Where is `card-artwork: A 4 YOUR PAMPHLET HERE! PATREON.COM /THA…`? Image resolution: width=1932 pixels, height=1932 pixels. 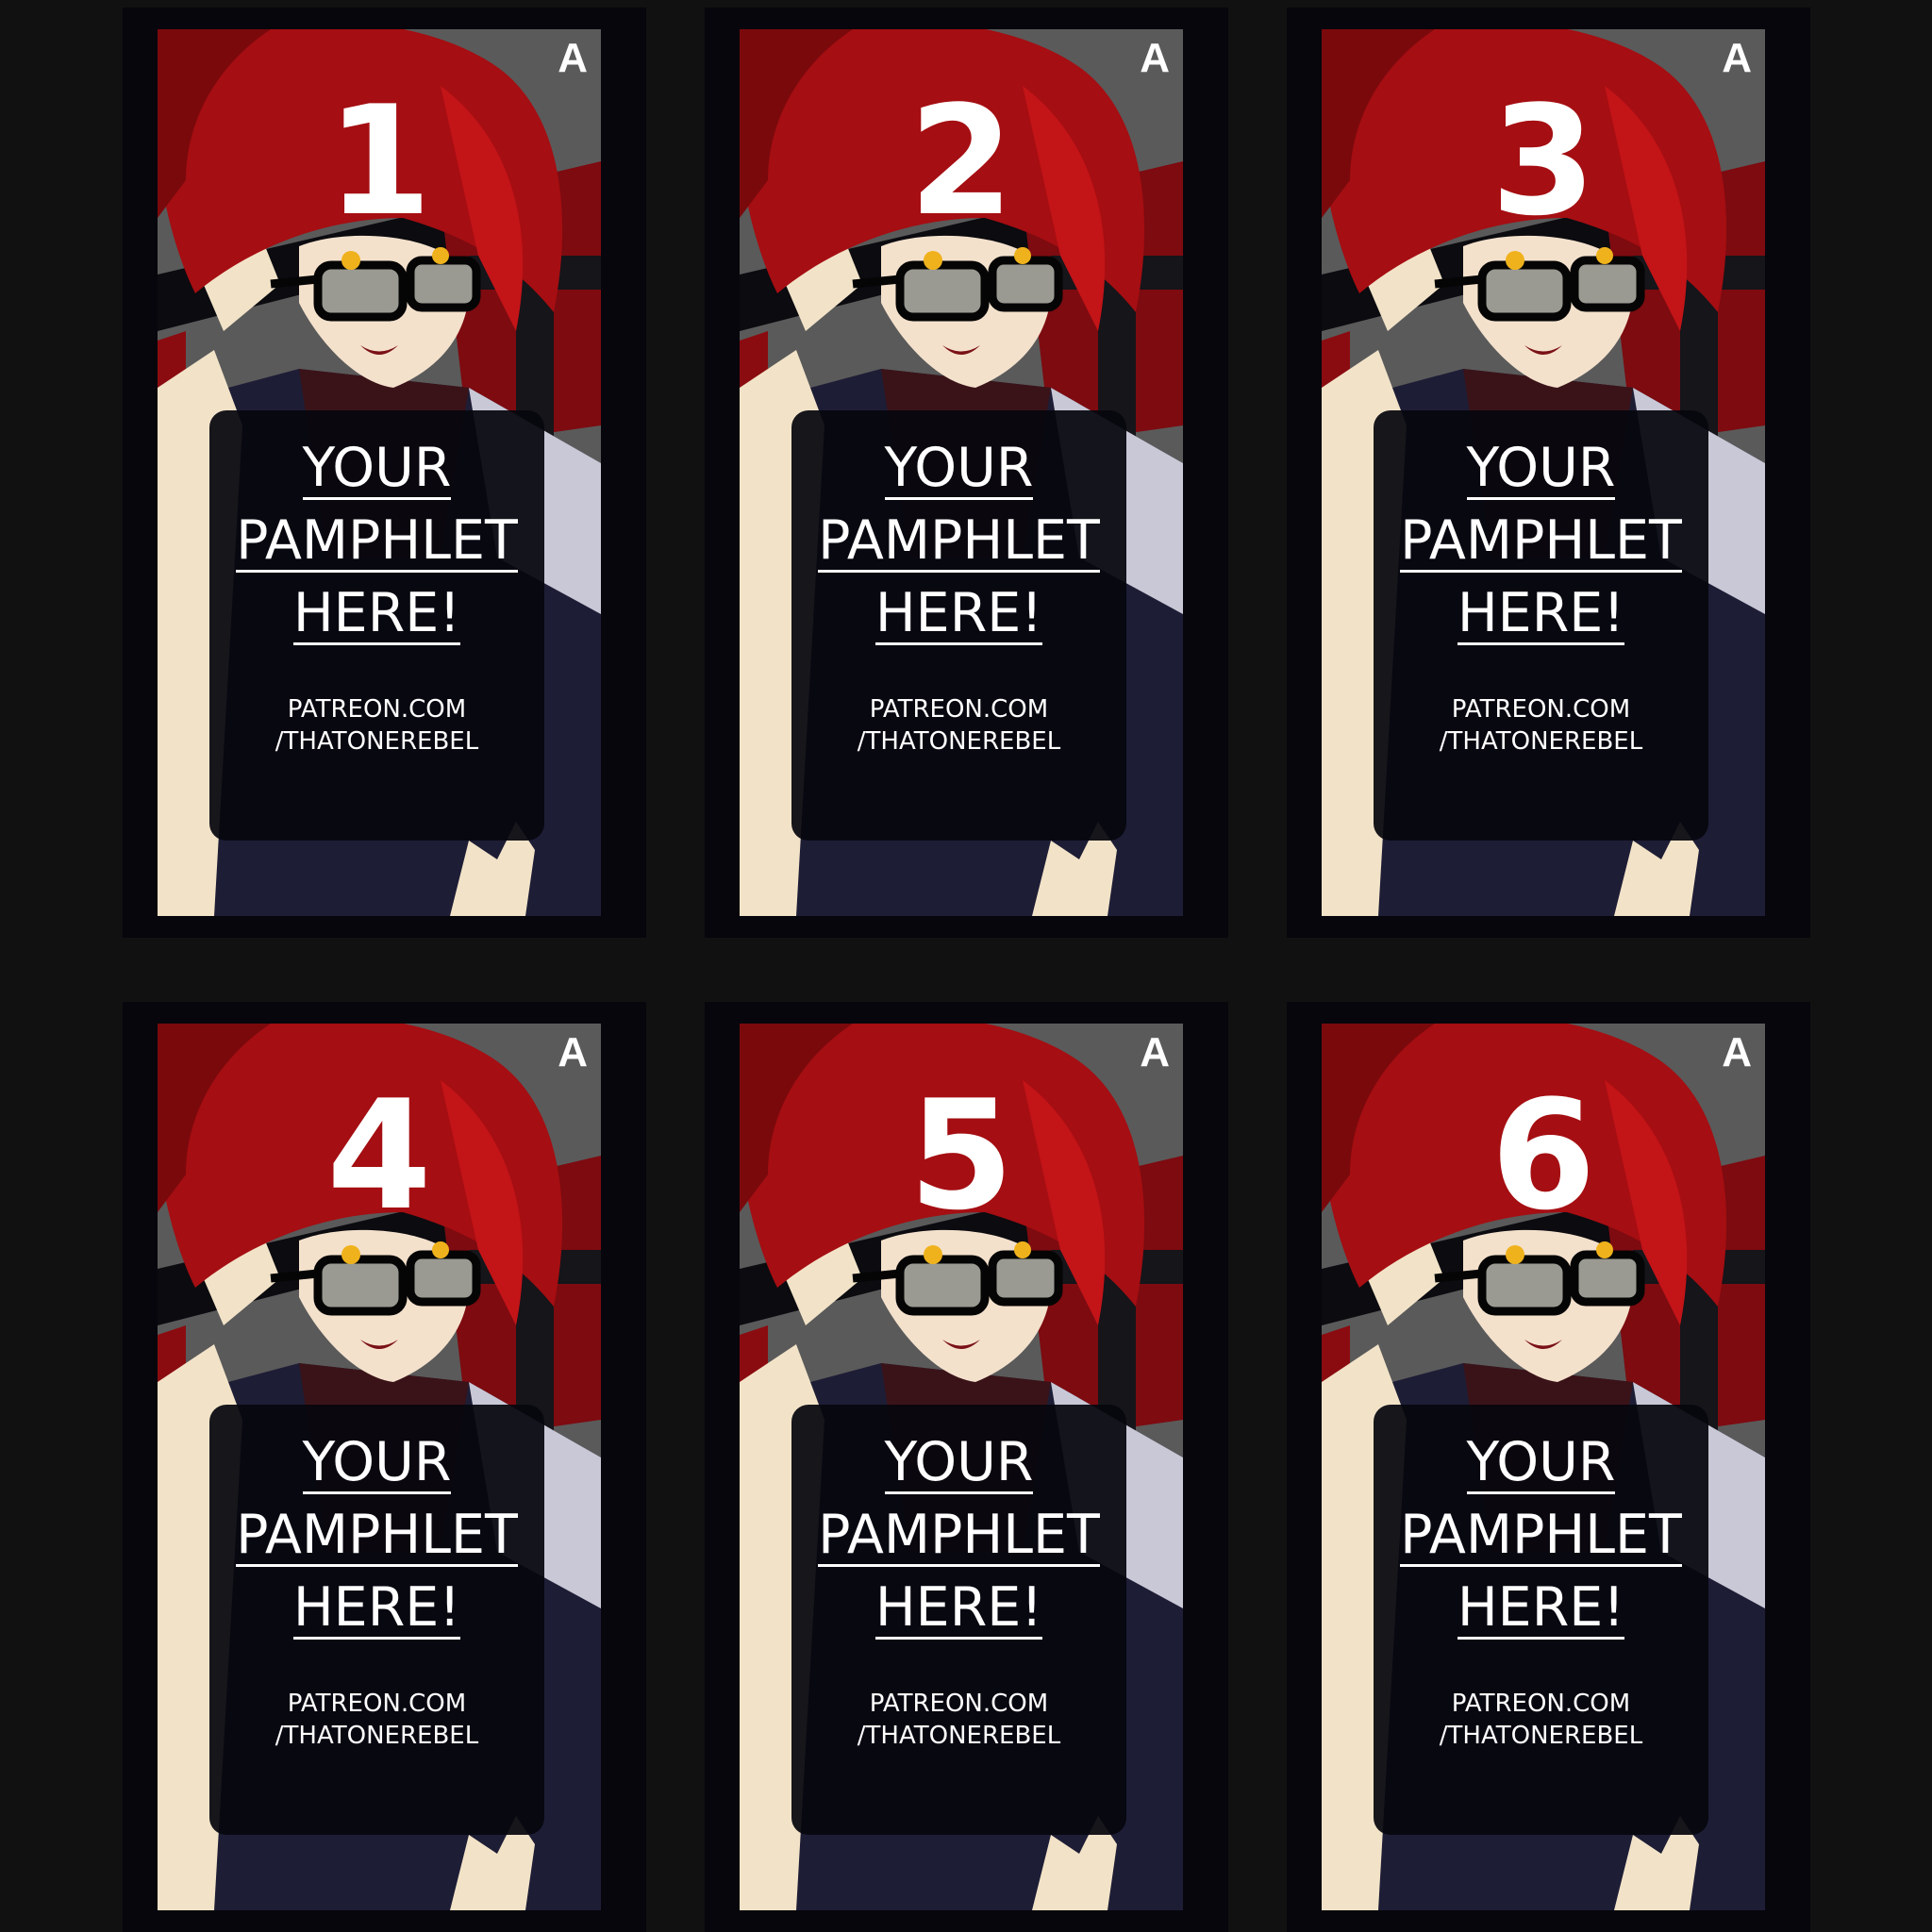 card-artwork: A 4 YOUR PAMPHLET HERE! PATREON.COM /THA… is located at coordinates (380, 1467).